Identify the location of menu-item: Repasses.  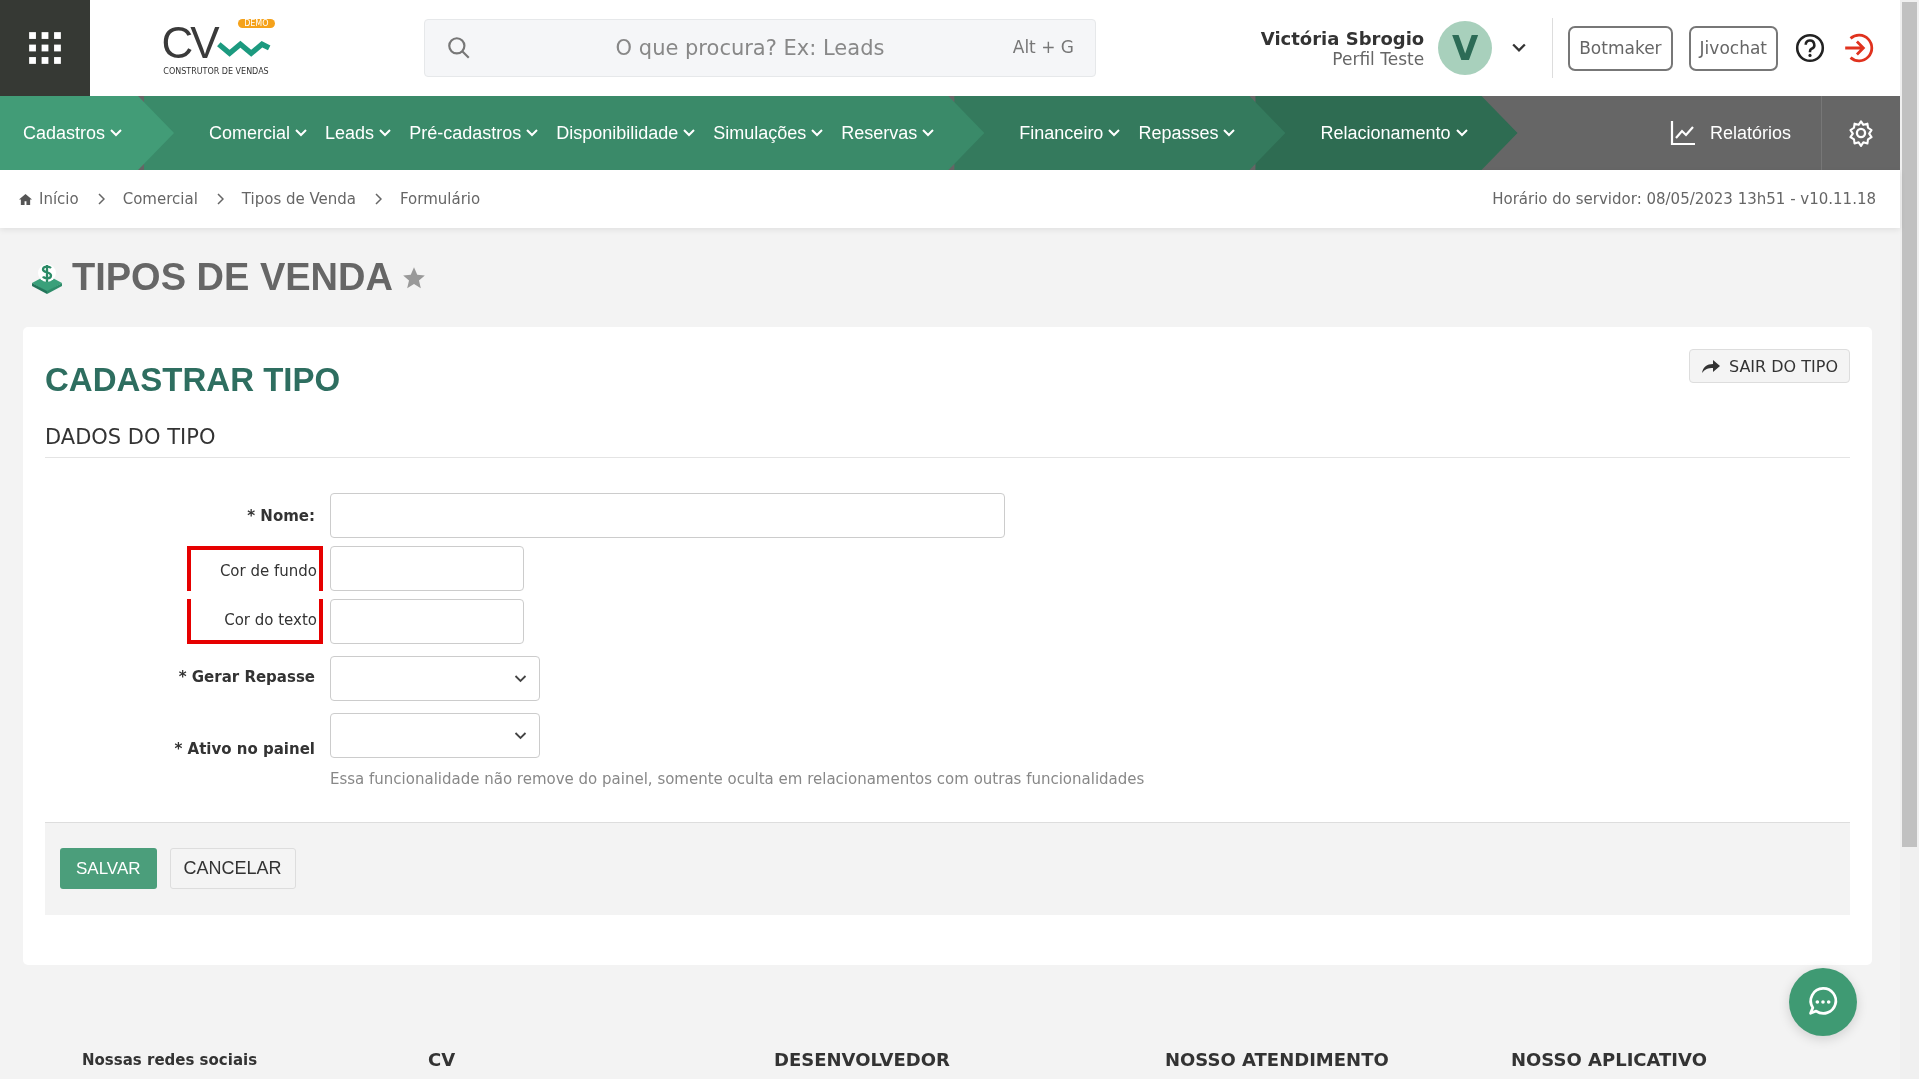
(1187, 133).